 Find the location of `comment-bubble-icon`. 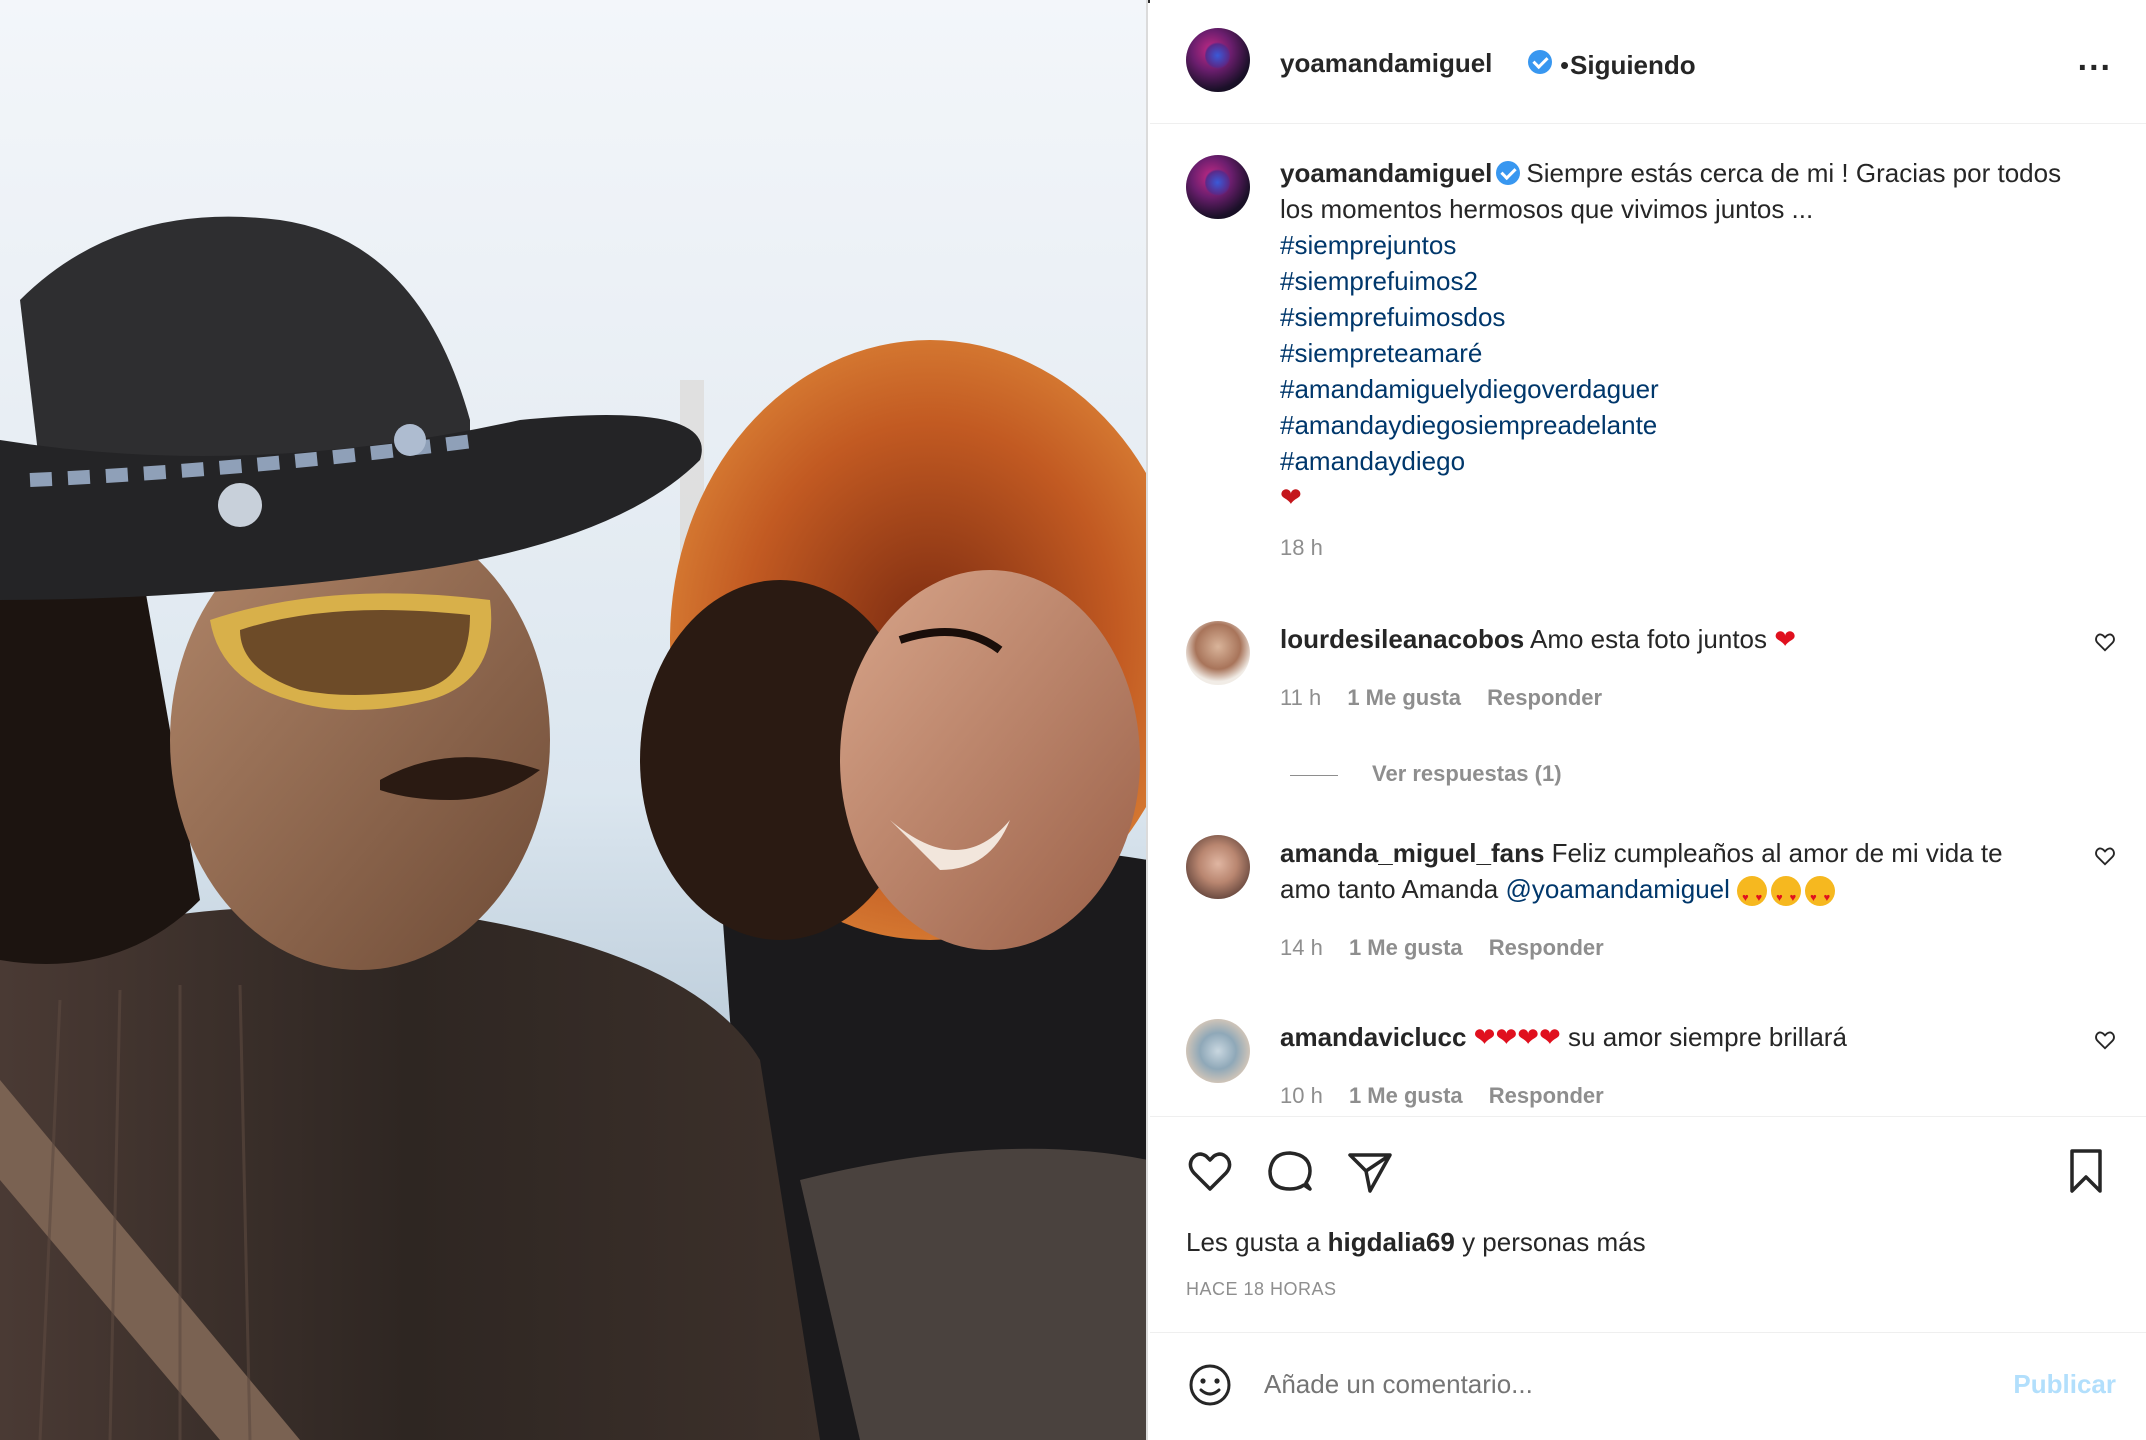

comment-bubble-icon is located at coordinates (1290, 1171).